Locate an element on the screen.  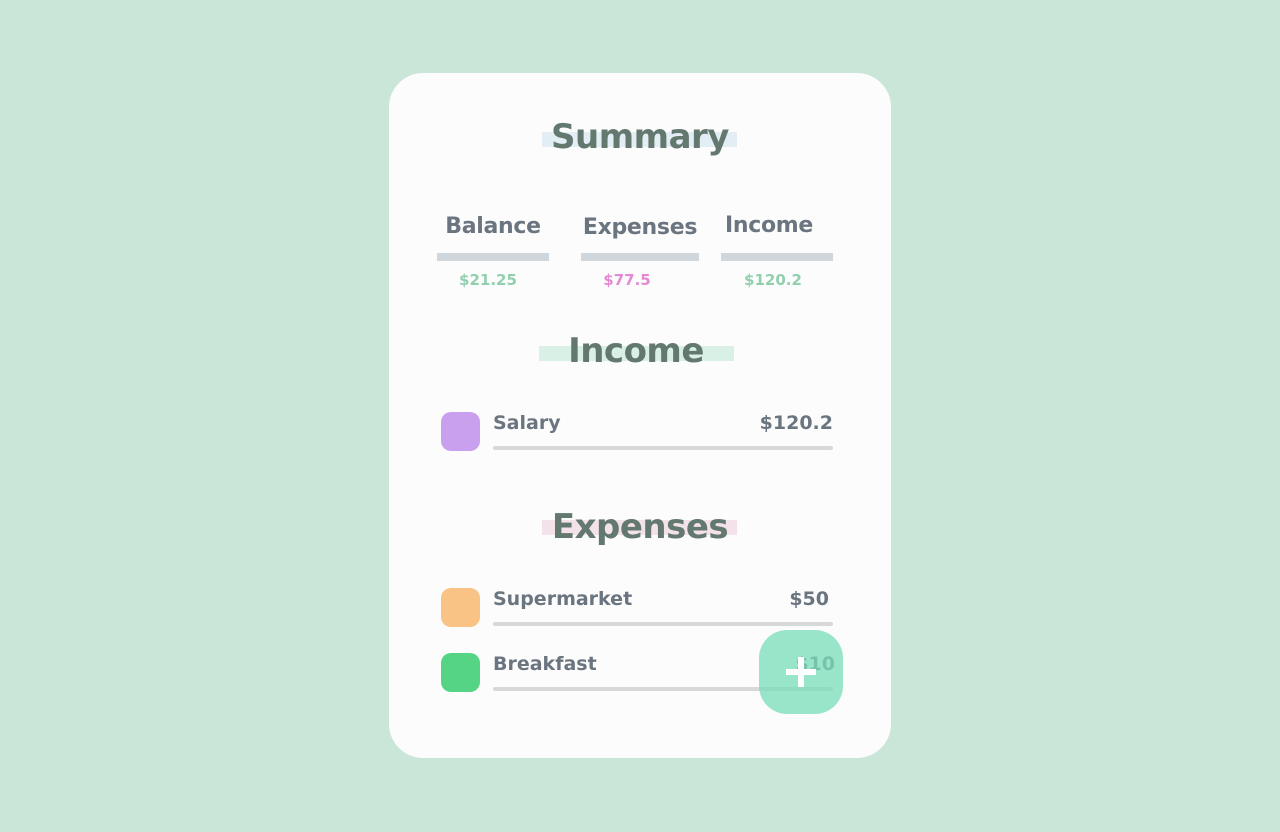
balance-label: Balance is located at coordinates (493, 226).